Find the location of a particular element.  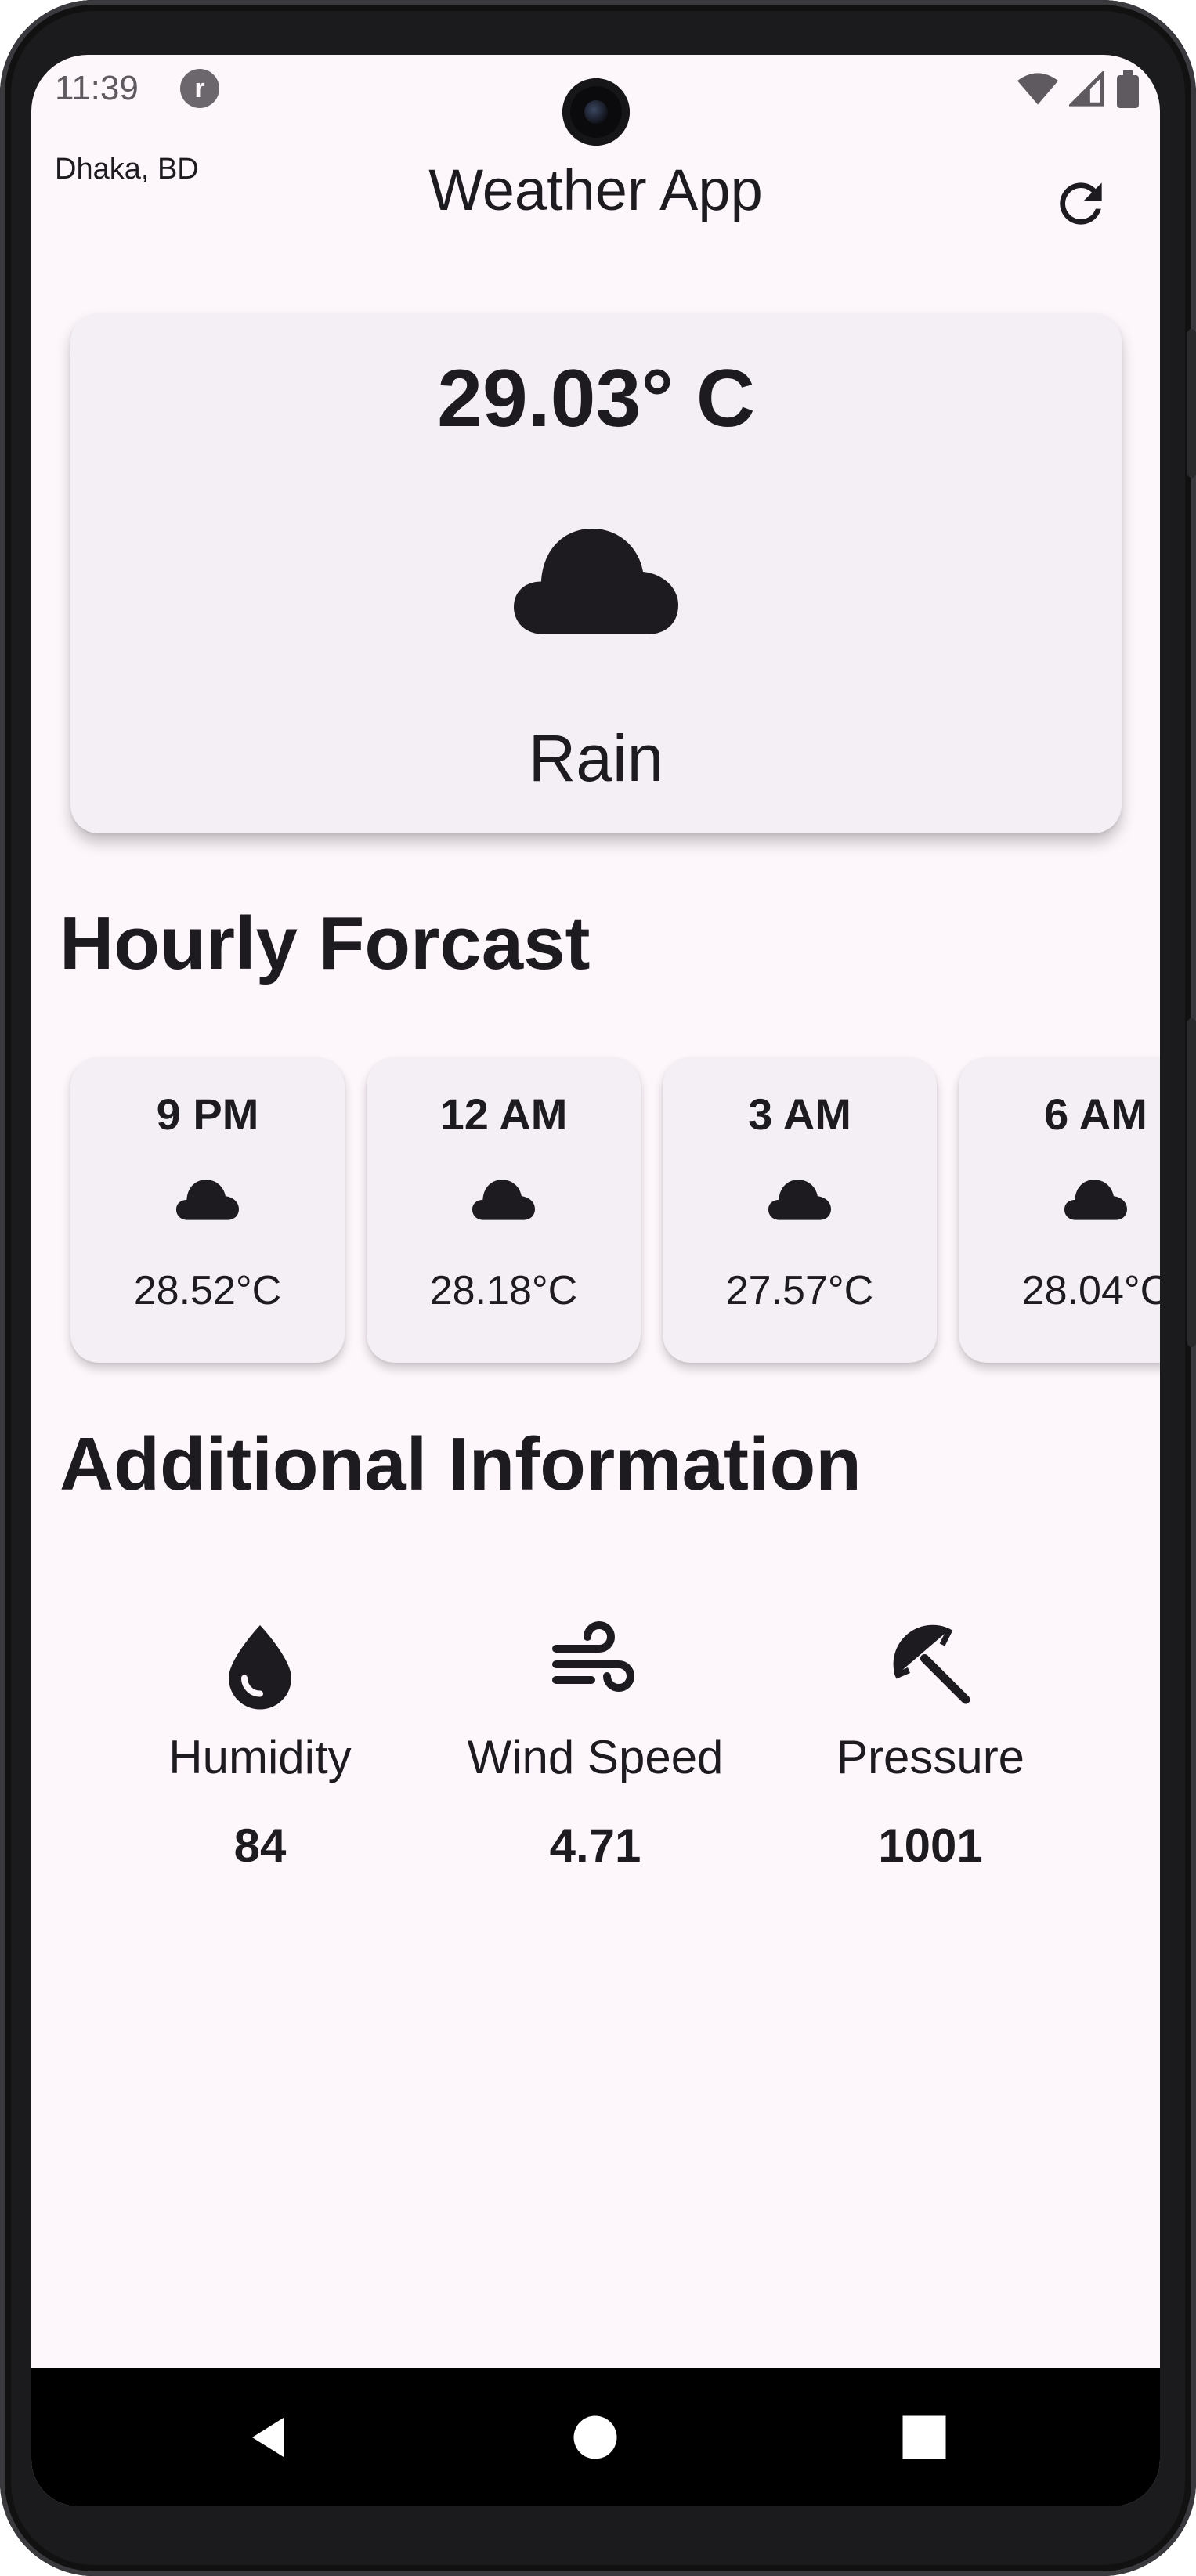

hourly-time: 9 PM is located at coordinates (207, 1114).